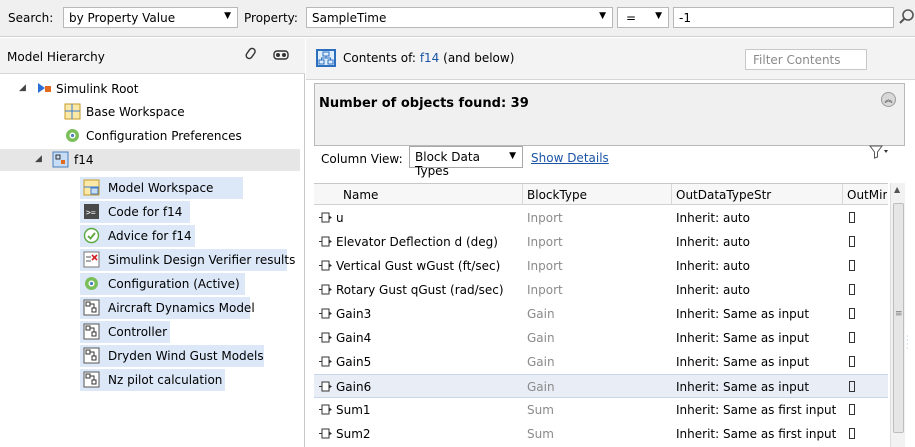  Describe the element at coordinates (150, 17) in the screenshot. I see `search-by-dropdown: by Property Value ▼` at that location.